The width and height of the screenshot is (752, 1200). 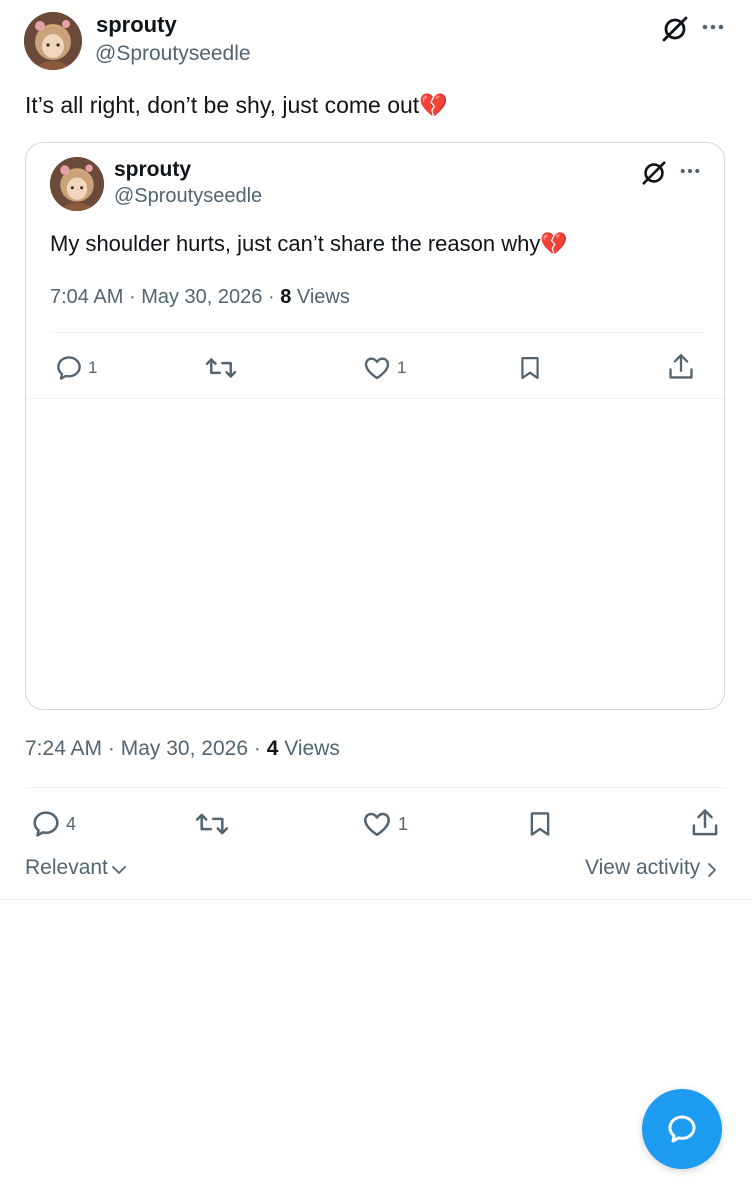 What do you see at coordinates (63, 748) in the screenshot?
I see `tweet-time: 7:24 AM` at bounding box center [63, 748].